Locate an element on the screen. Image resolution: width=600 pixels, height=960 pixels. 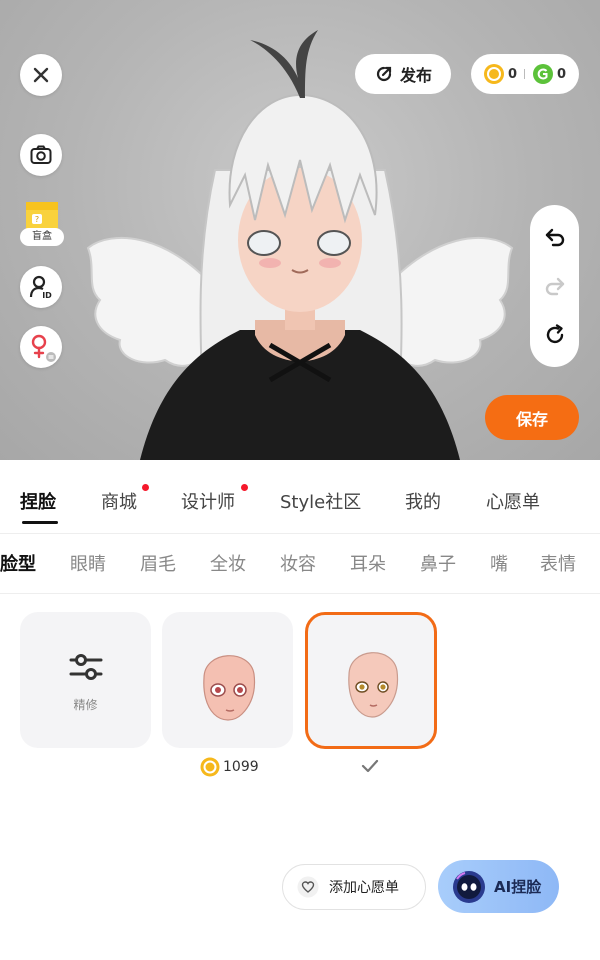
tab-wishlist-label: 心愿单 is located at coordinates (513, 502).